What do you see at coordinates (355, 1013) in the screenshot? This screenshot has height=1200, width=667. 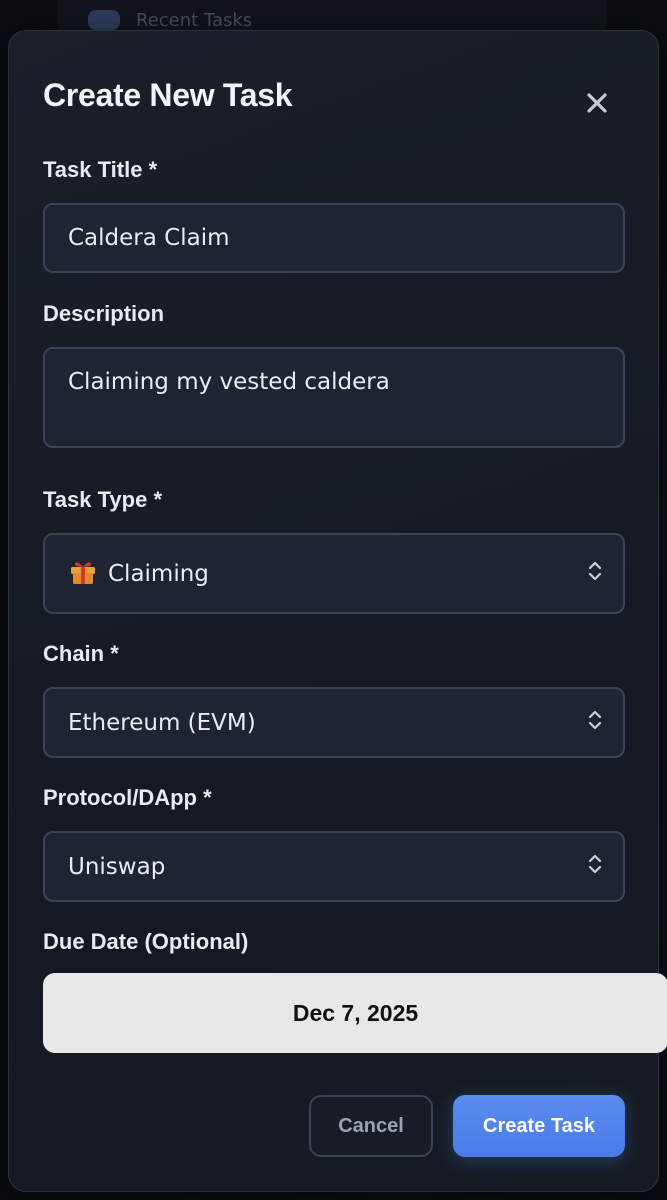 I see `due-date-picker: Dec 7, 2025` at bounding box center [355, 1013].